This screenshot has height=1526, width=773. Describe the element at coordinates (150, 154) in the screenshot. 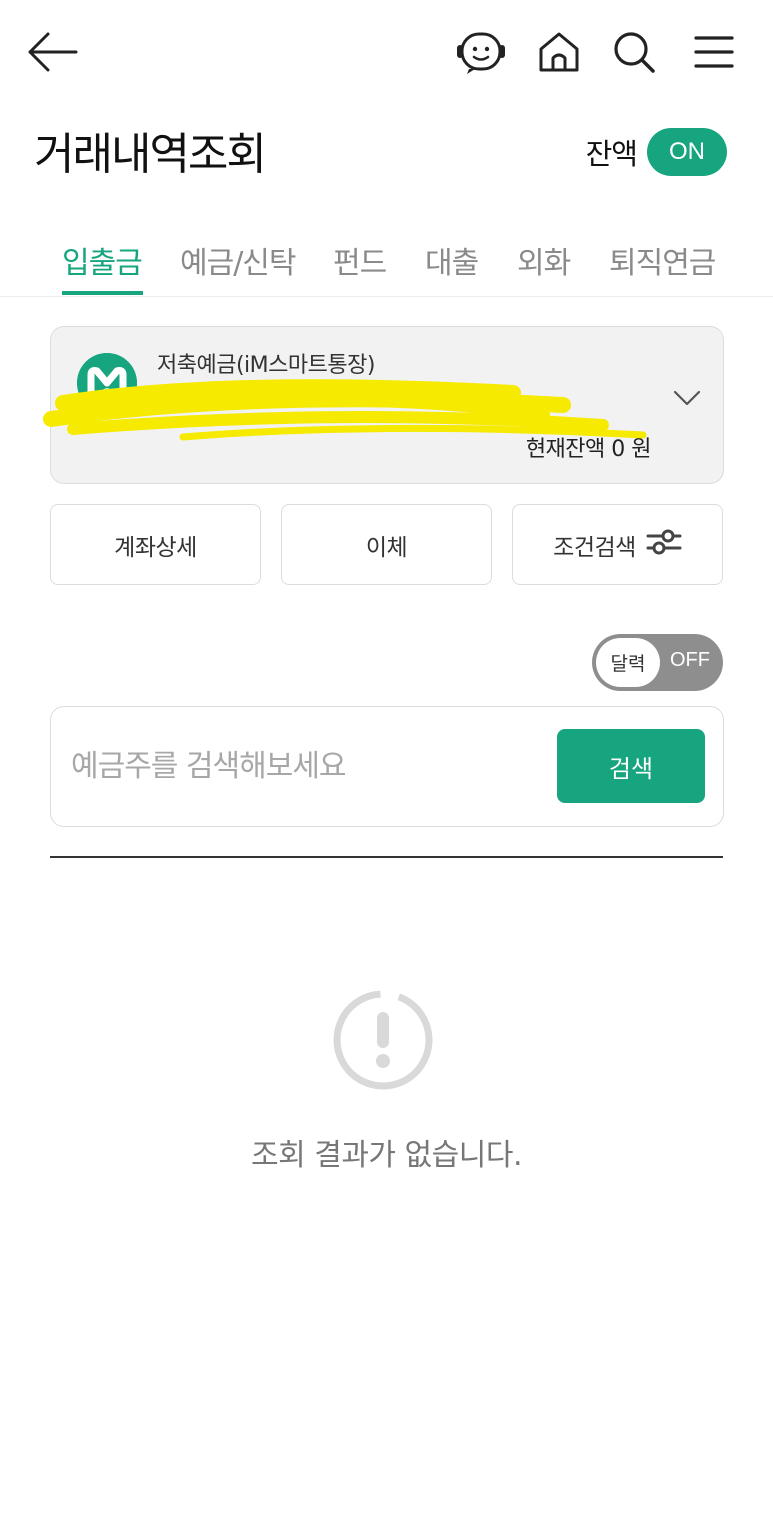

I see `page-title: 거래내역조회` at that location.